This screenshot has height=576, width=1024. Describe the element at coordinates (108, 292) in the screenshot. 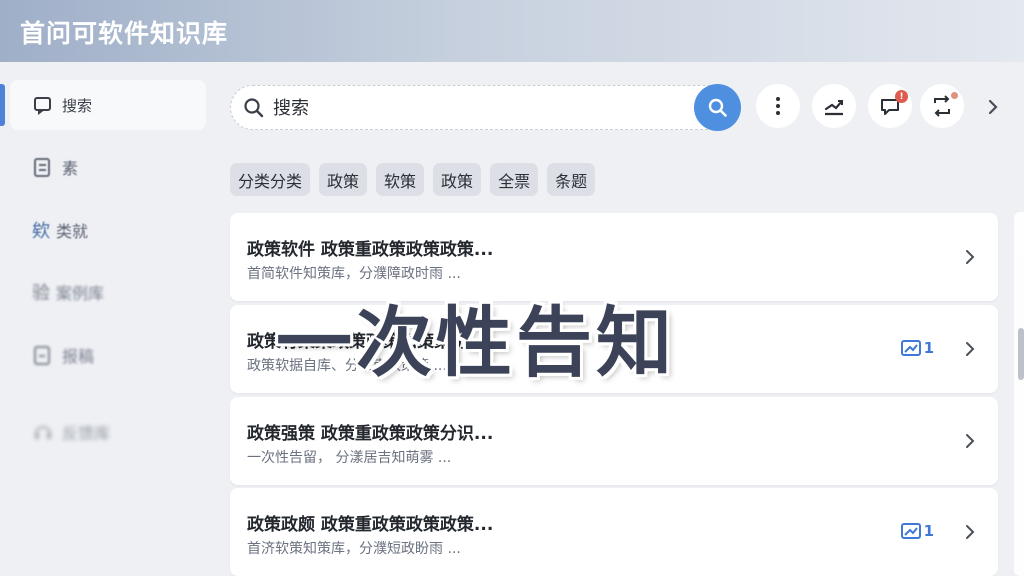

I see `sidebar-item-cases: 验 案例库` at that location.